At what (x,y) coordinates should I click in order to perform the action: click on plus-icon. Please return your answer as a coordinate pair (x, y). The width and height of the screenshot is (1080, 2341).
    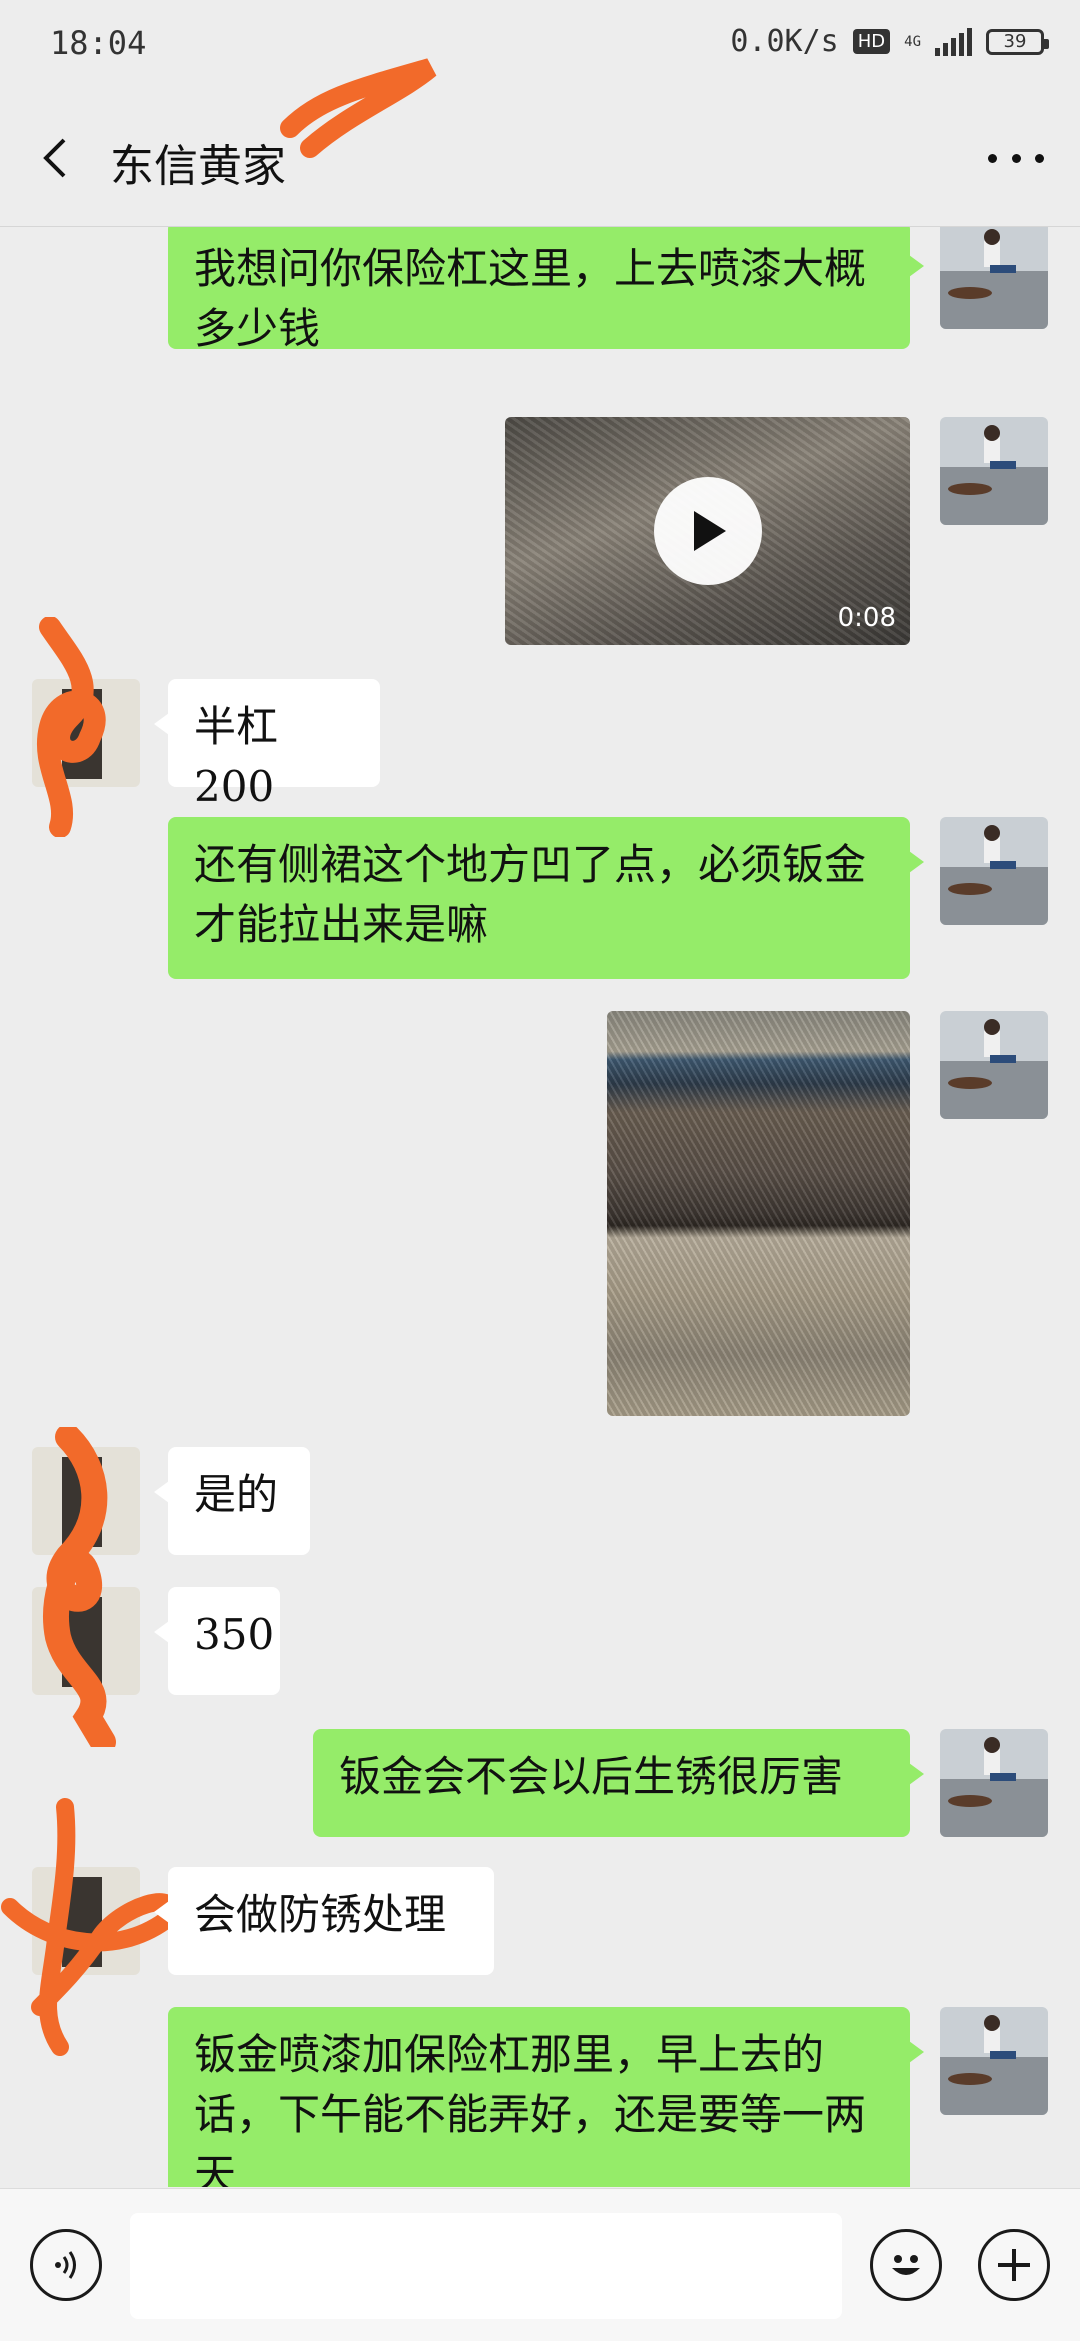
    Looking at the image, I should click on (1014, 2265).